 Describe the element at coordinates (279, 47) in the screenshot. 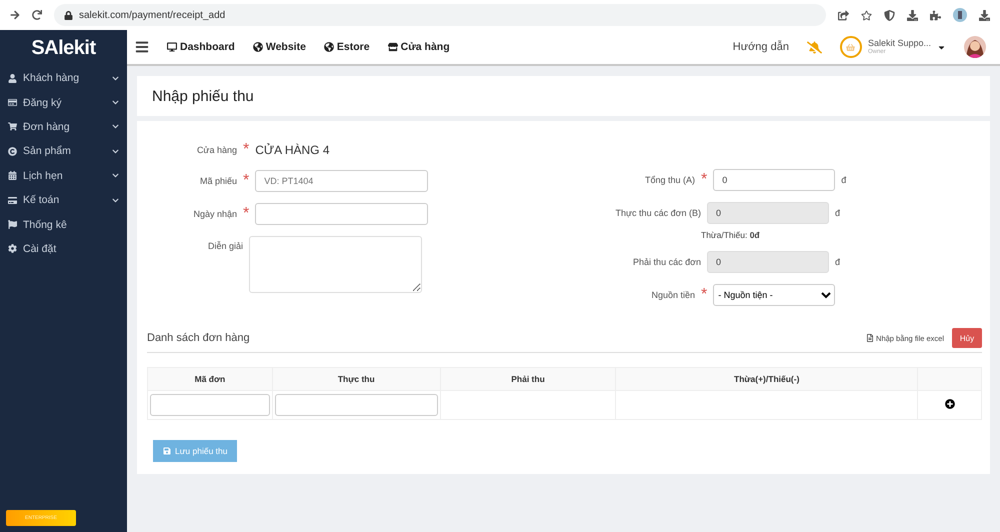

I see `nav-link: Website` at that location.